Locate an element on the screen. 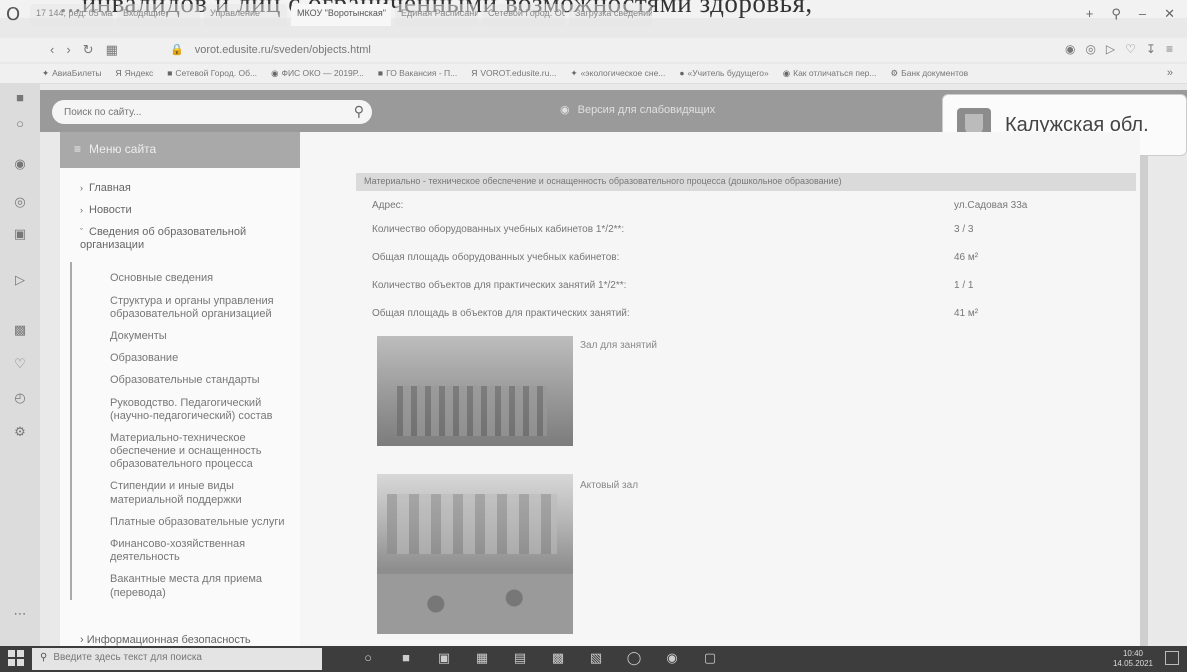 The width and height of the screenshot is (1187, 672). browser-sidebar: ■ ○ ◉ ◎ ▣ ▷ ▩ ♡ ◴ ⚙ ⋯ is located at coordinates (20, 365).